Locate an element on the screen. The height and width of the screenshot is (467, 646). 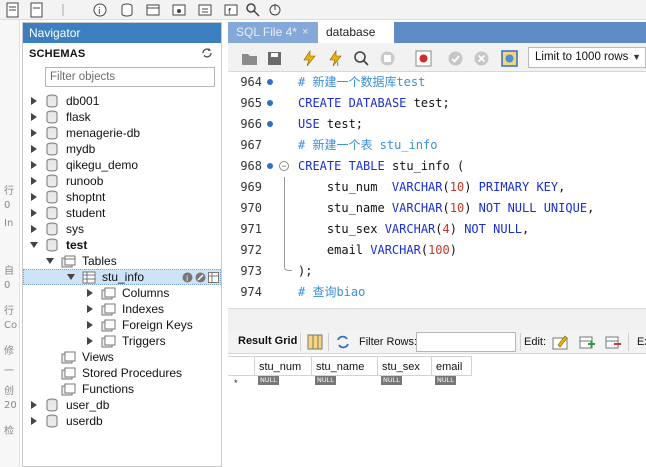
fold-toggle-icon: − is located at coordinates (284, 166).